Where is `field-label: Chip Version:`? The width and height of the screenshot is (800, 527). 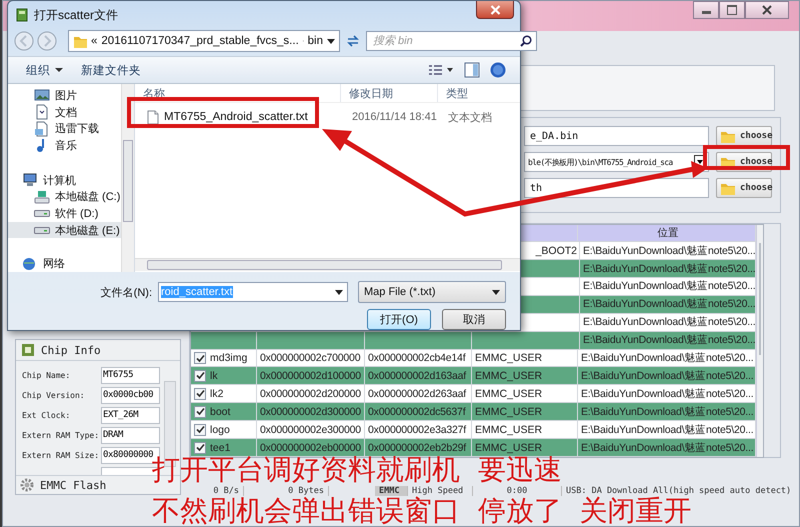 field-label: Chip Version: is located at coordinates (53, 395).